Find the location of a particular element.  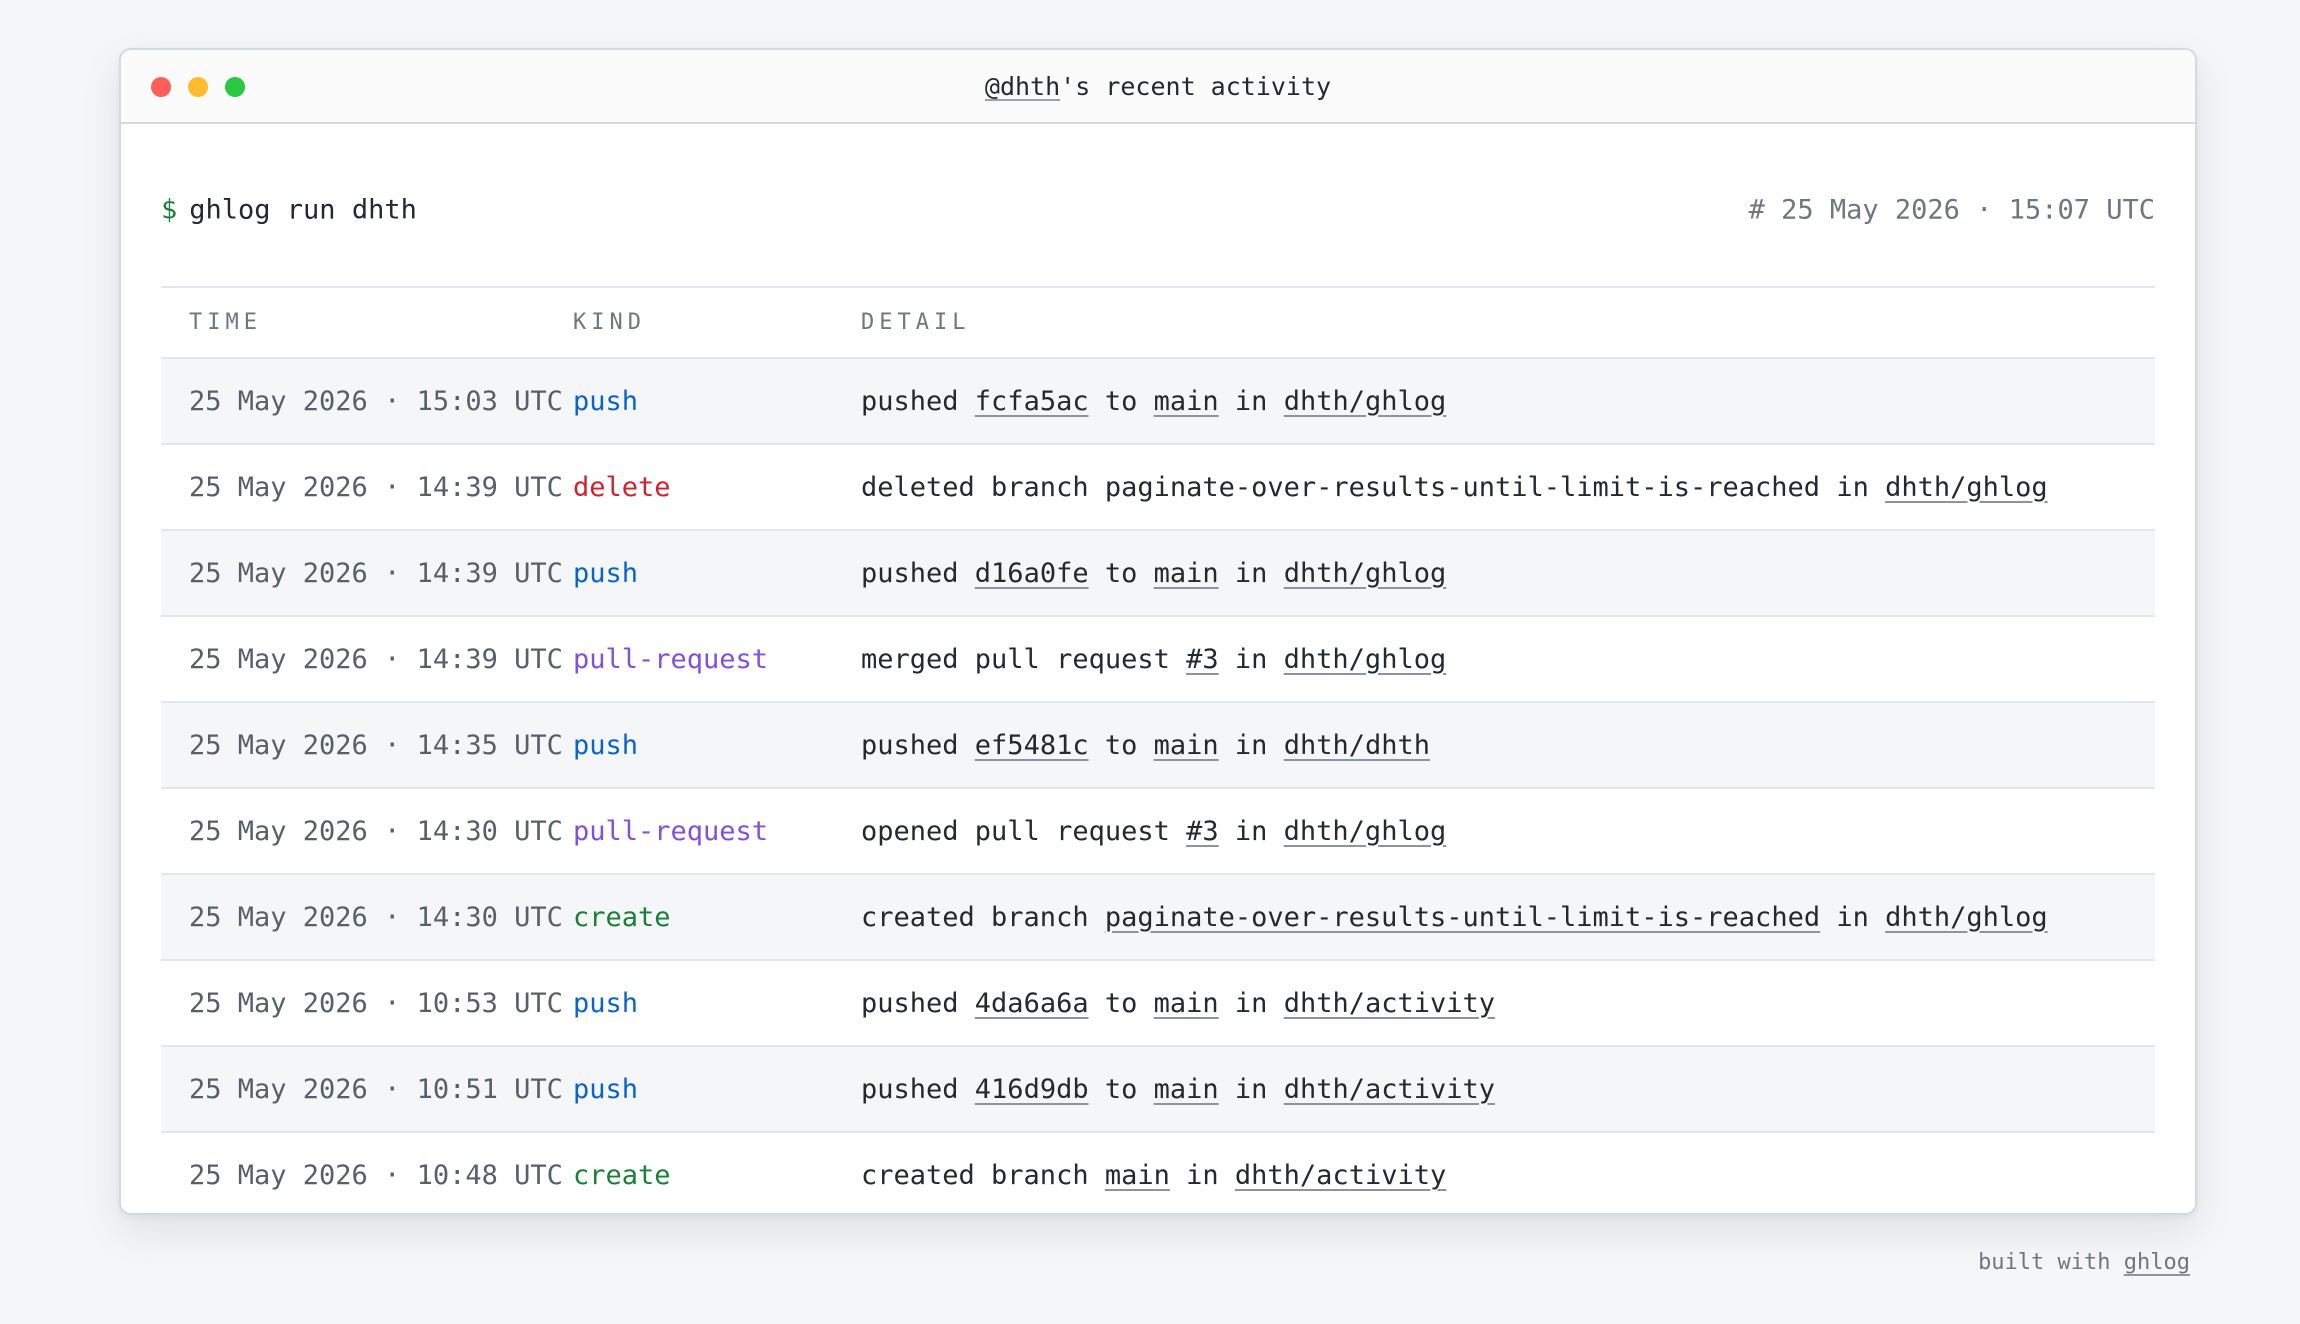

row-time: 25 May 2026 · 15:03 UTC is located at coordinates (367, 401).